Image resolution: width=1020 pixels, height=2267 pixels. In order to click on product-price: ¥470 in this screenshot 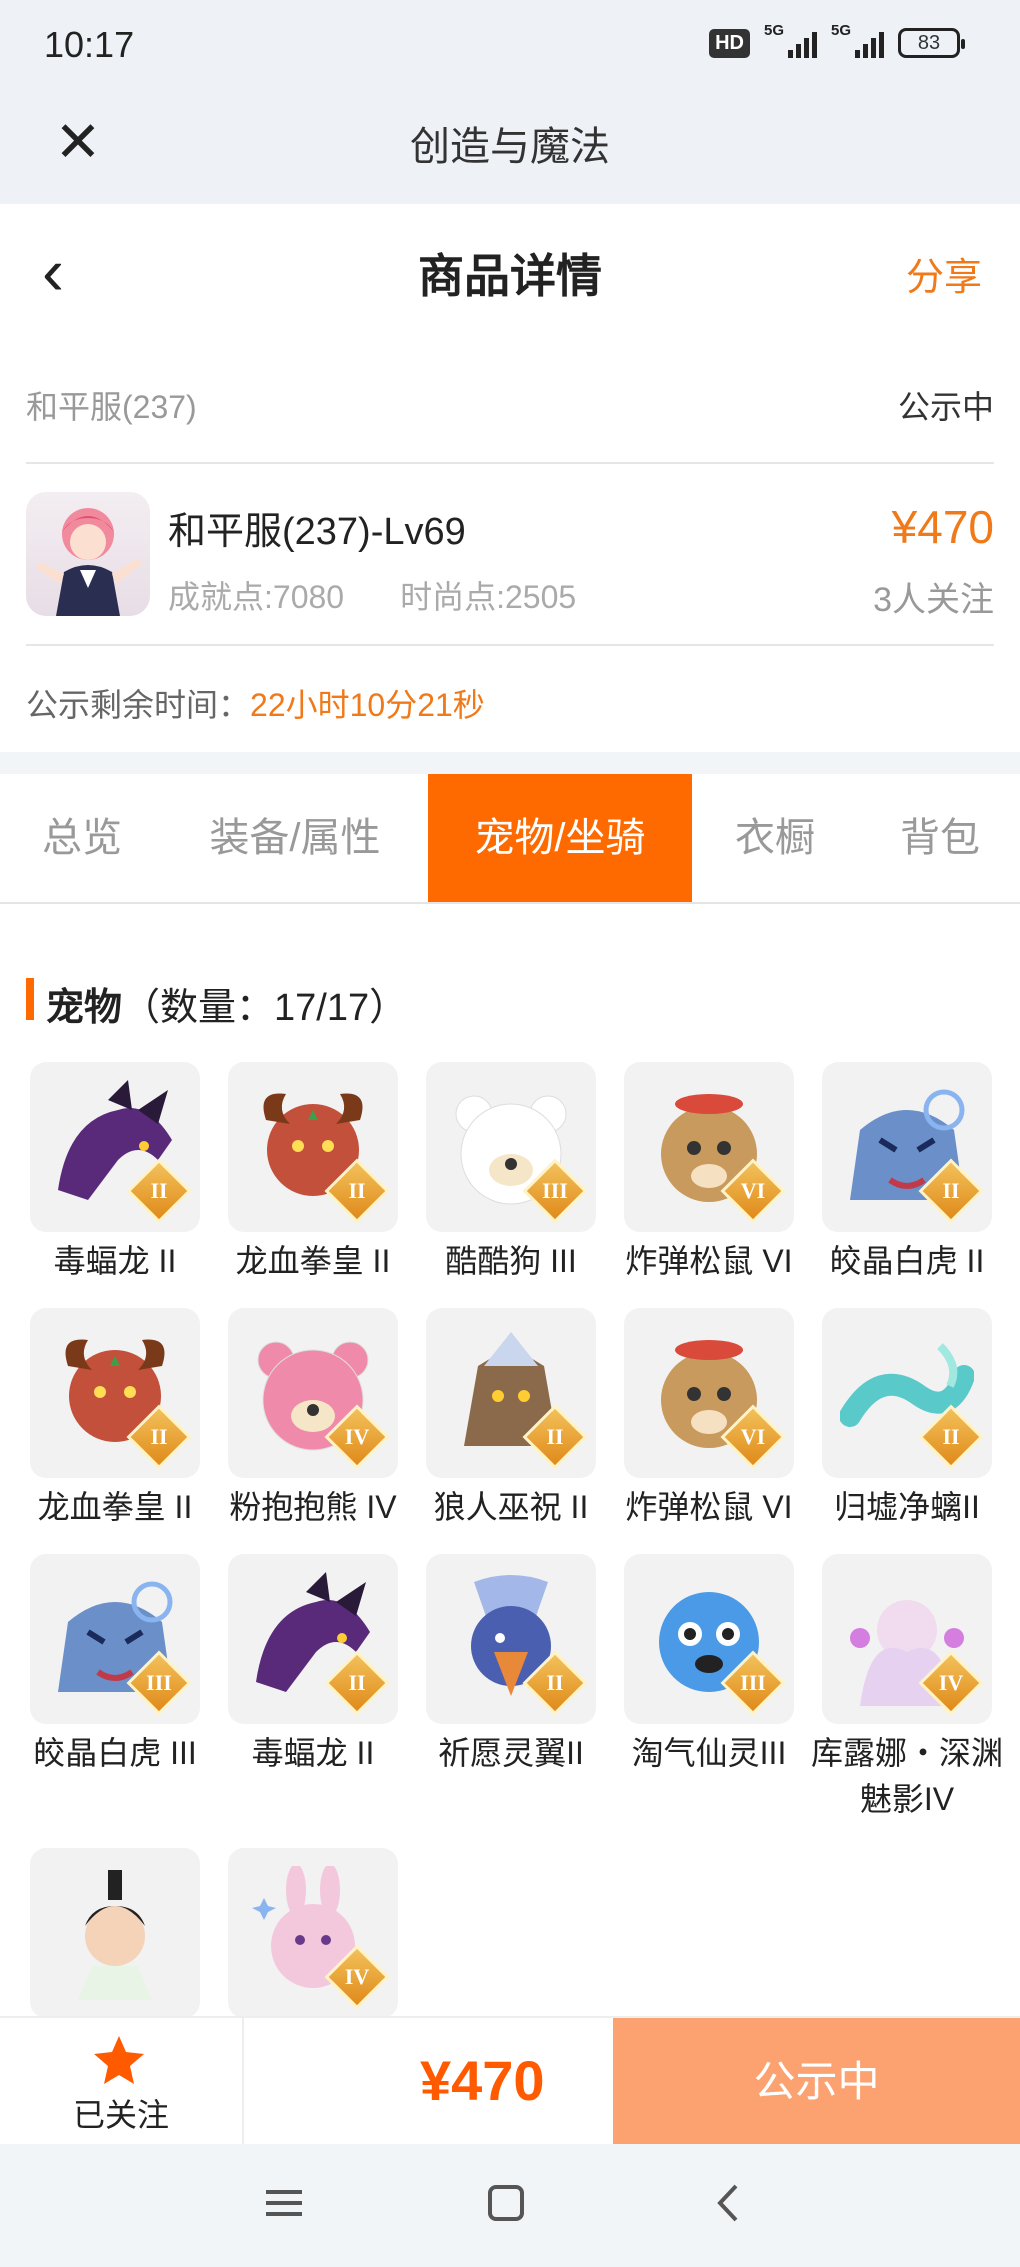, I will do `click(942, 527)`.